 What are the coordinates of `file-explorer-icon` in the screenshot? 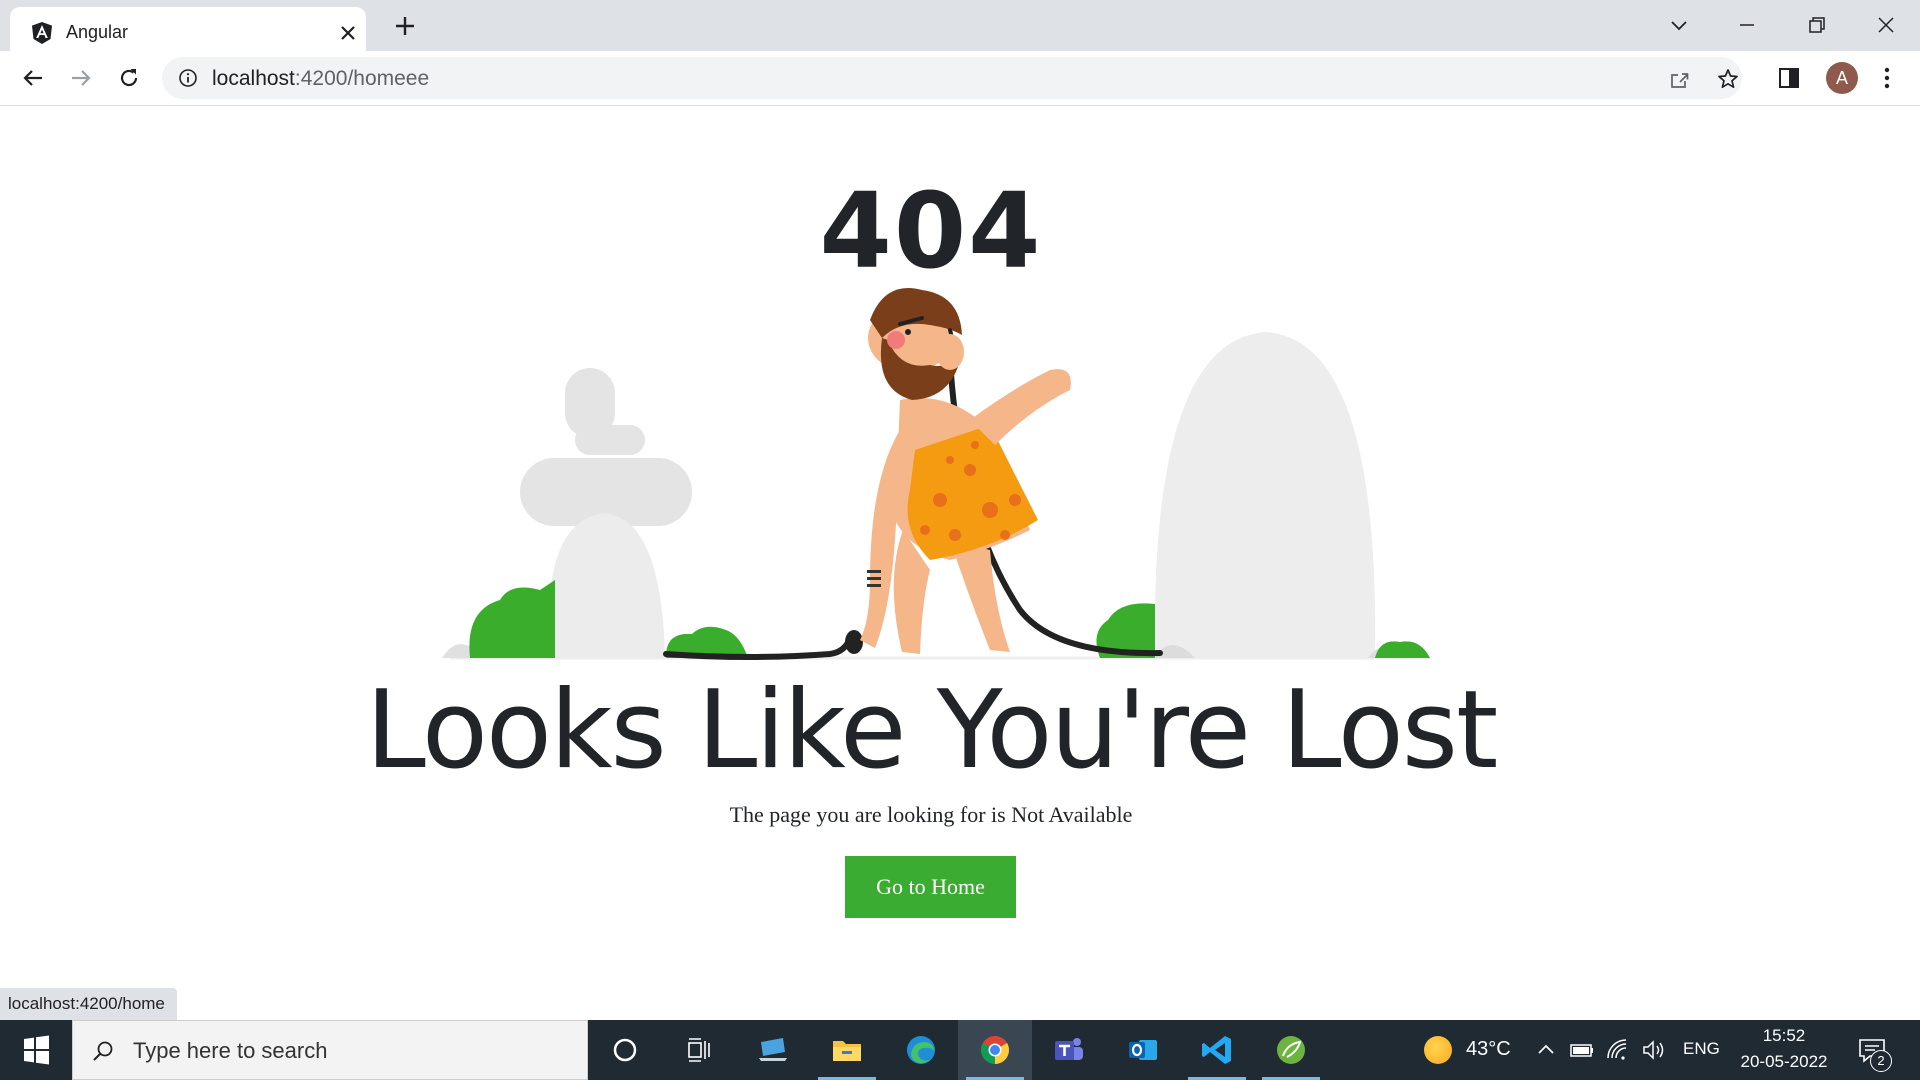 It's located at (847, 1051).